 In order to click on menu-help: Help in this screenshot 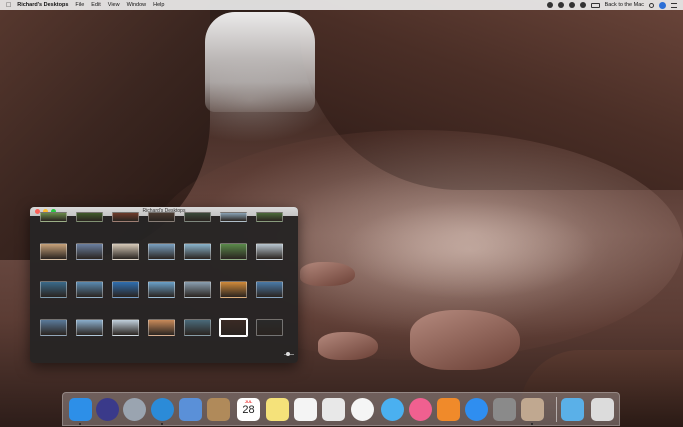, I will do `click(158, 5)`.